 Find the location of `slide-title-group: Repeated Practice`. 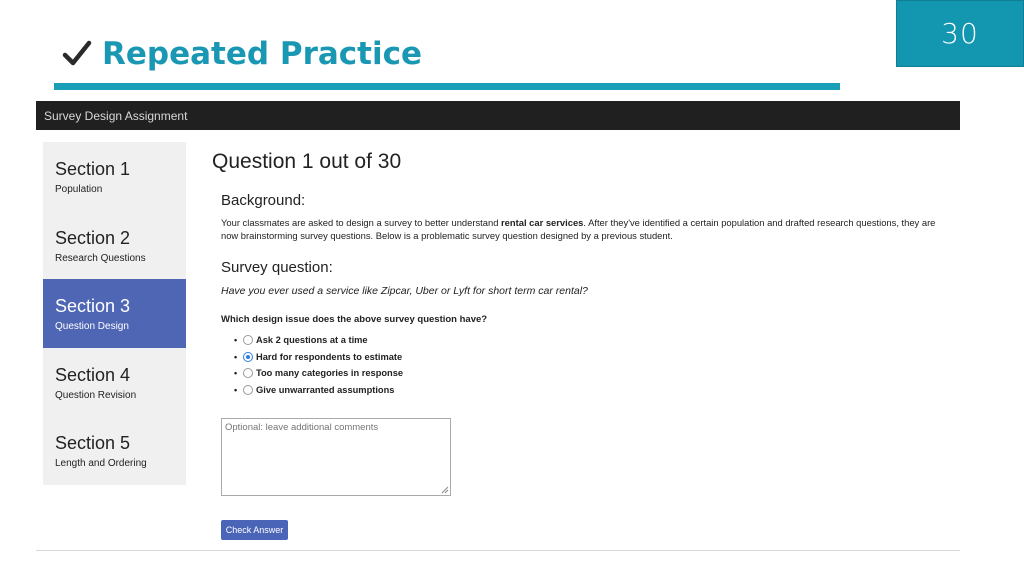

slide-title-group: Repeated Practice is located at coordinates (242, 54).